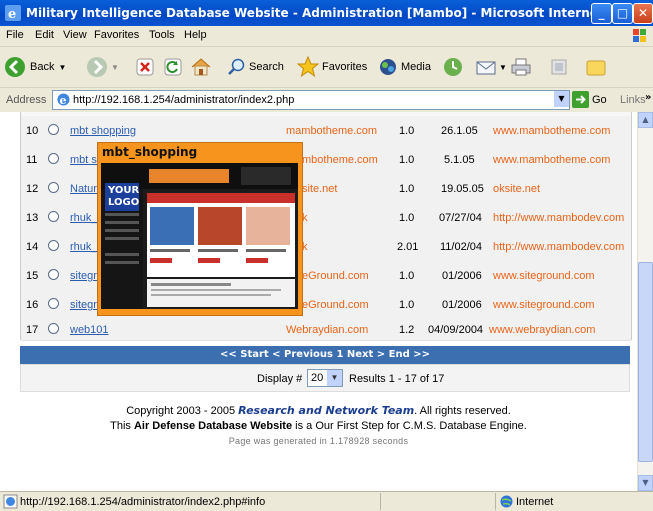  I want to click on pagination-bar: << Start < Previous 1 Next > End >>, so click(325, 355).